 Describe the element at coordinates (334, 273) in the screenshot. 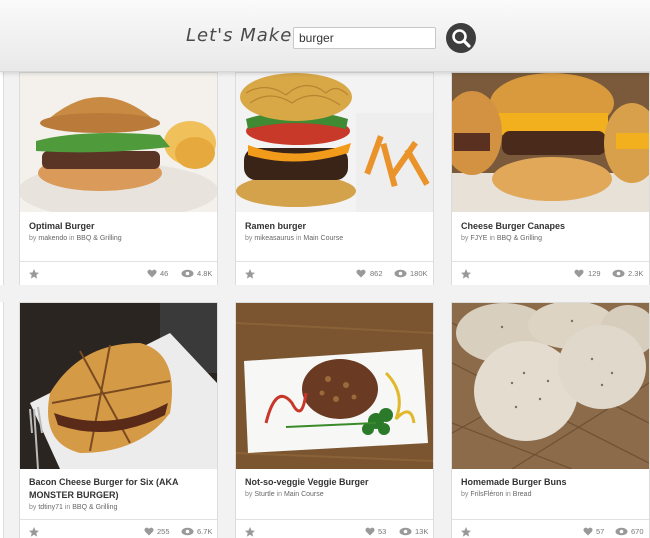

I see `project-stats: 862 180K` at that location.